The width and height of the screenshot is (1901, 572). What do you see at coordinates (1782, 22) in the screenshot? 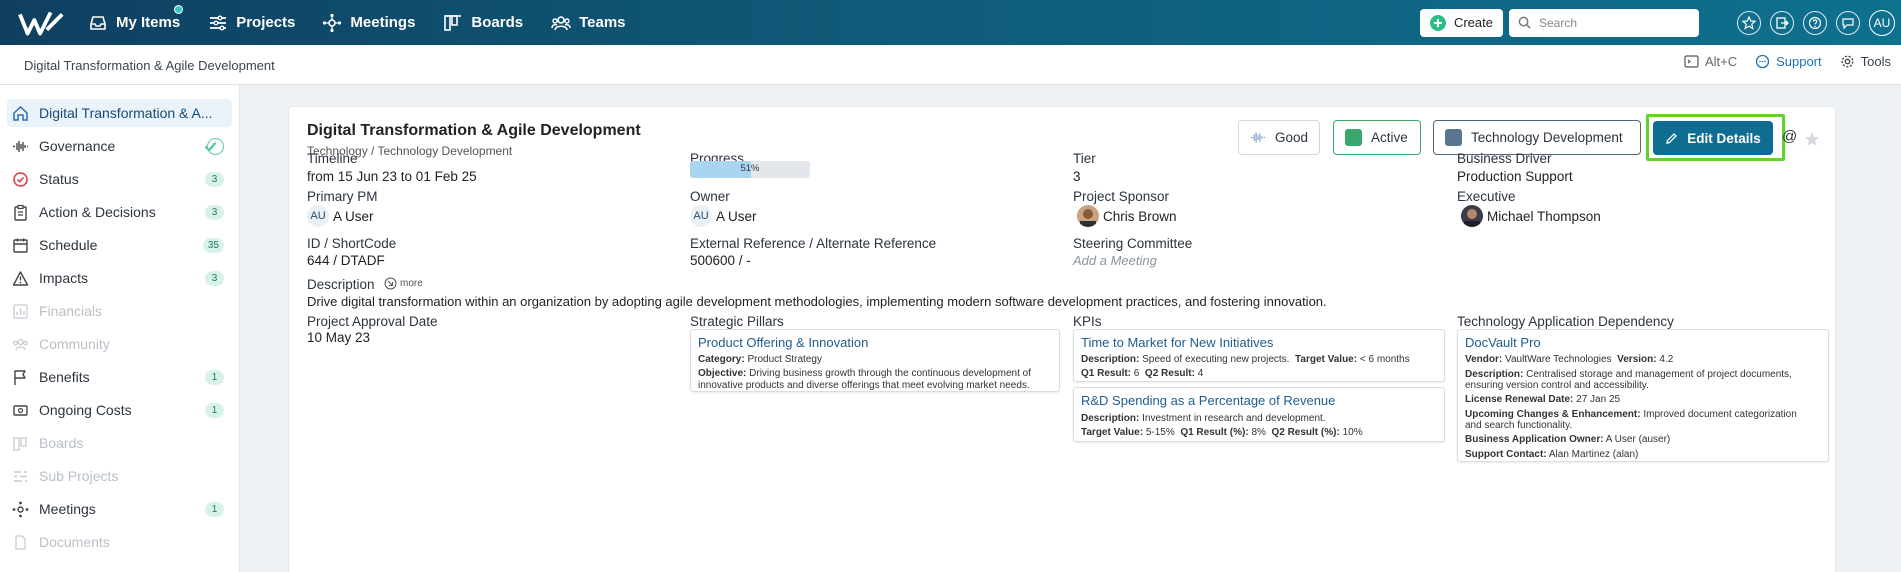
I see `logout-button` at bounding box center [1782, 22].